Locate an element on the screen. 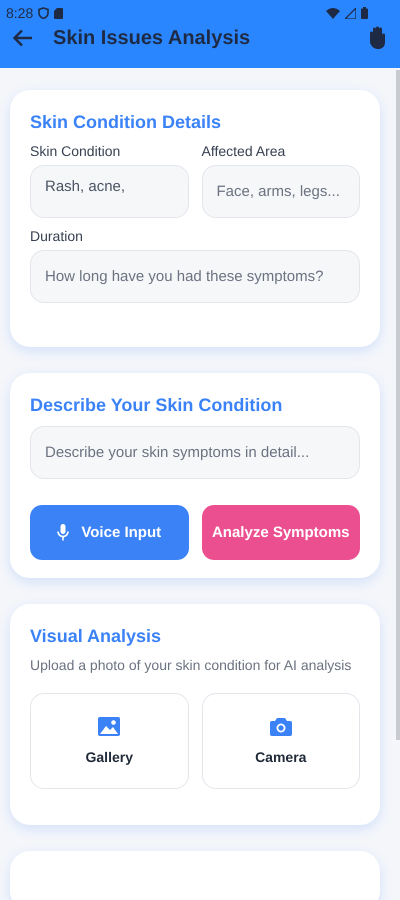 Image resolution: width=400 pixels, height=900 pixels. camera-icon is located at coordinates (281, 727).